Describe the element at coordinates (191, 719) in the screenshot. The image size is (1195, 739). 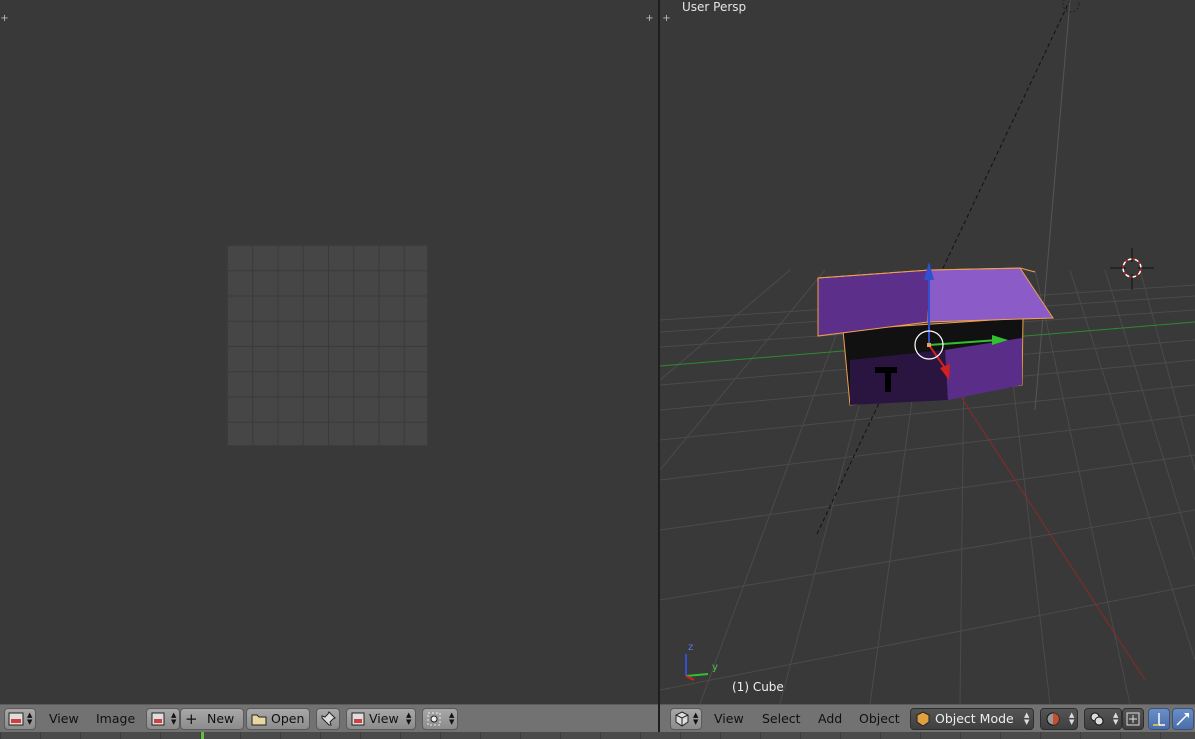
I see `plus-icon: +` at that location.